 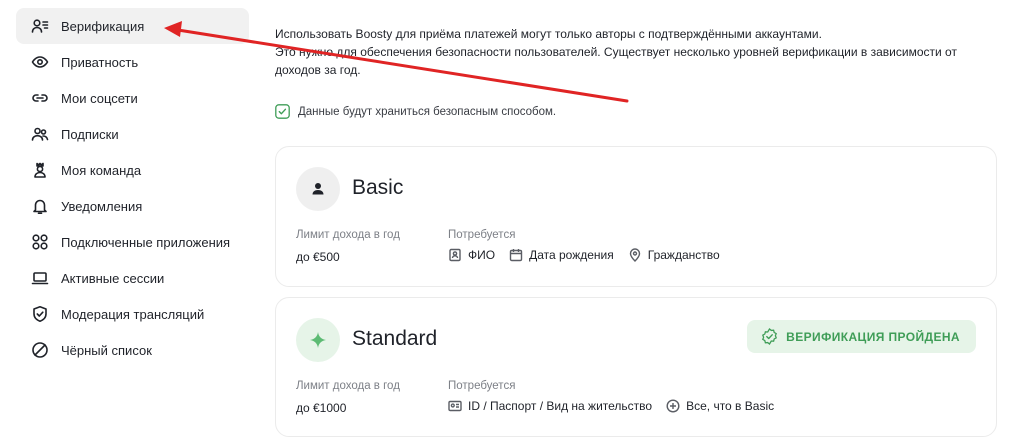 I want to click on requirement-text: ID / Паспорт / Вид на жительство, so click(x=560, y=406).